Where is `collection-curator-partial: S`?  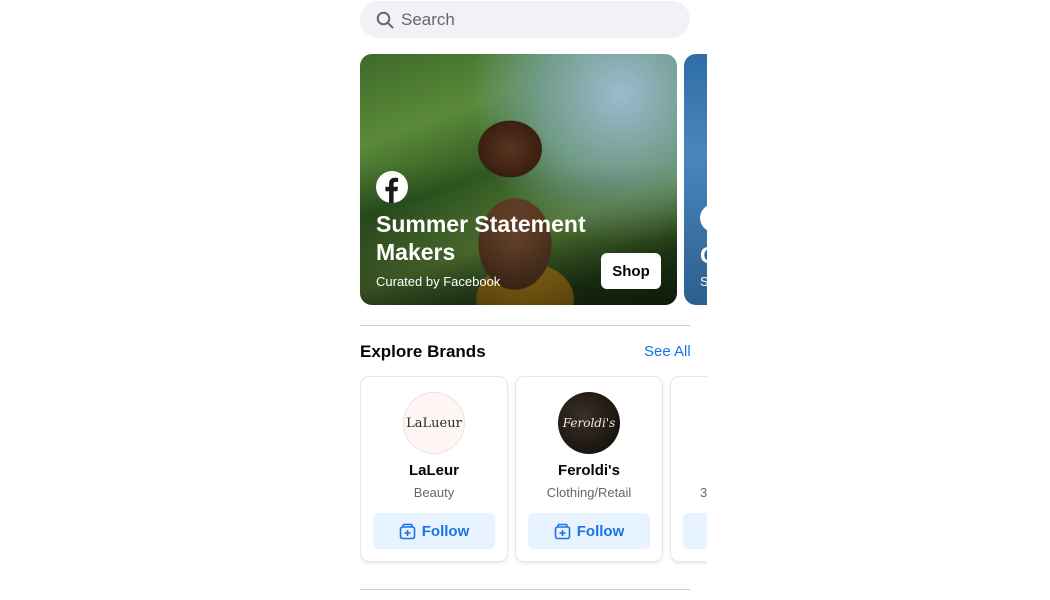 collection-curator-partial: S is located at coordinates (703, 281).